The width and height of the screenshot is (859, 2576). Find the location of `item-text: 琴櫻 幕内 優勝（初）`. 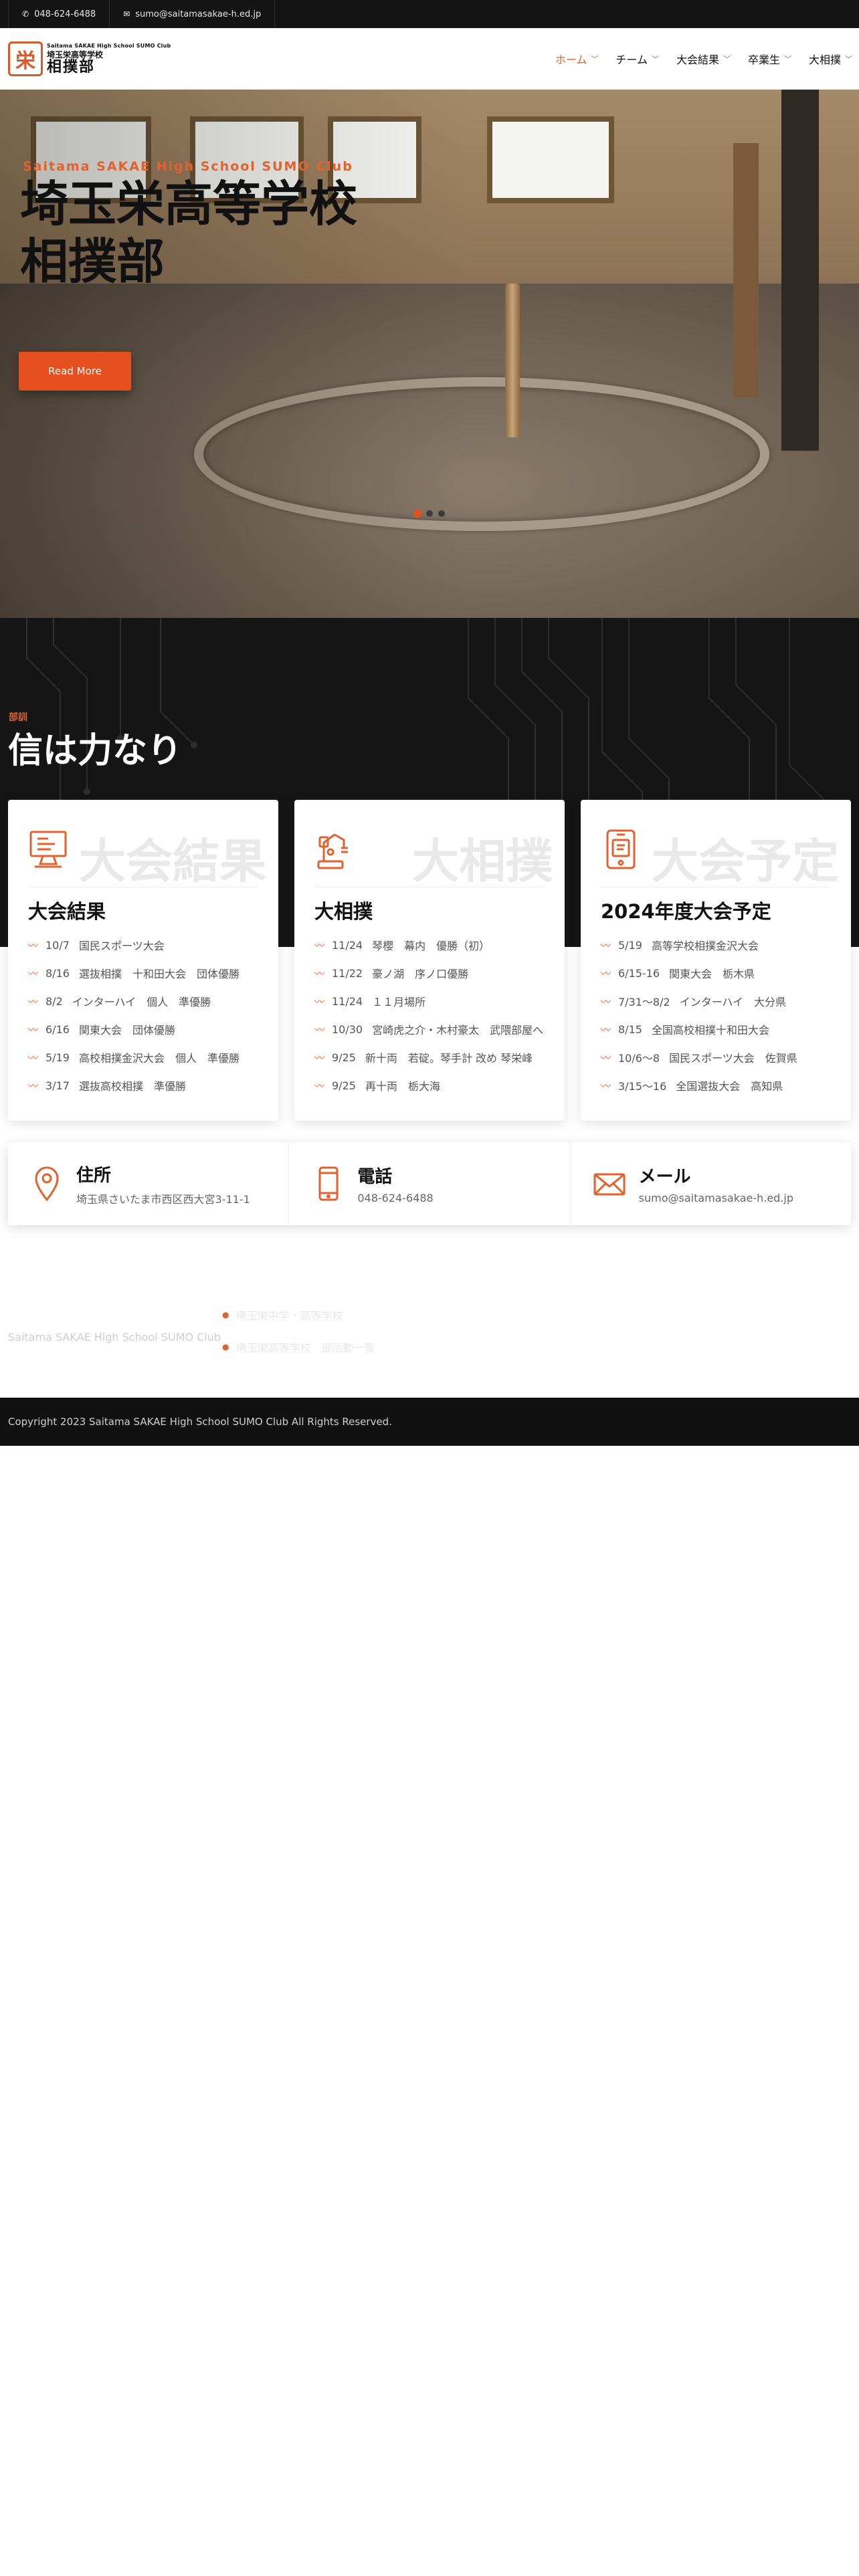

item-text: 琴櫻 幕内 優勝（初） is located at coordinates (431, 946).